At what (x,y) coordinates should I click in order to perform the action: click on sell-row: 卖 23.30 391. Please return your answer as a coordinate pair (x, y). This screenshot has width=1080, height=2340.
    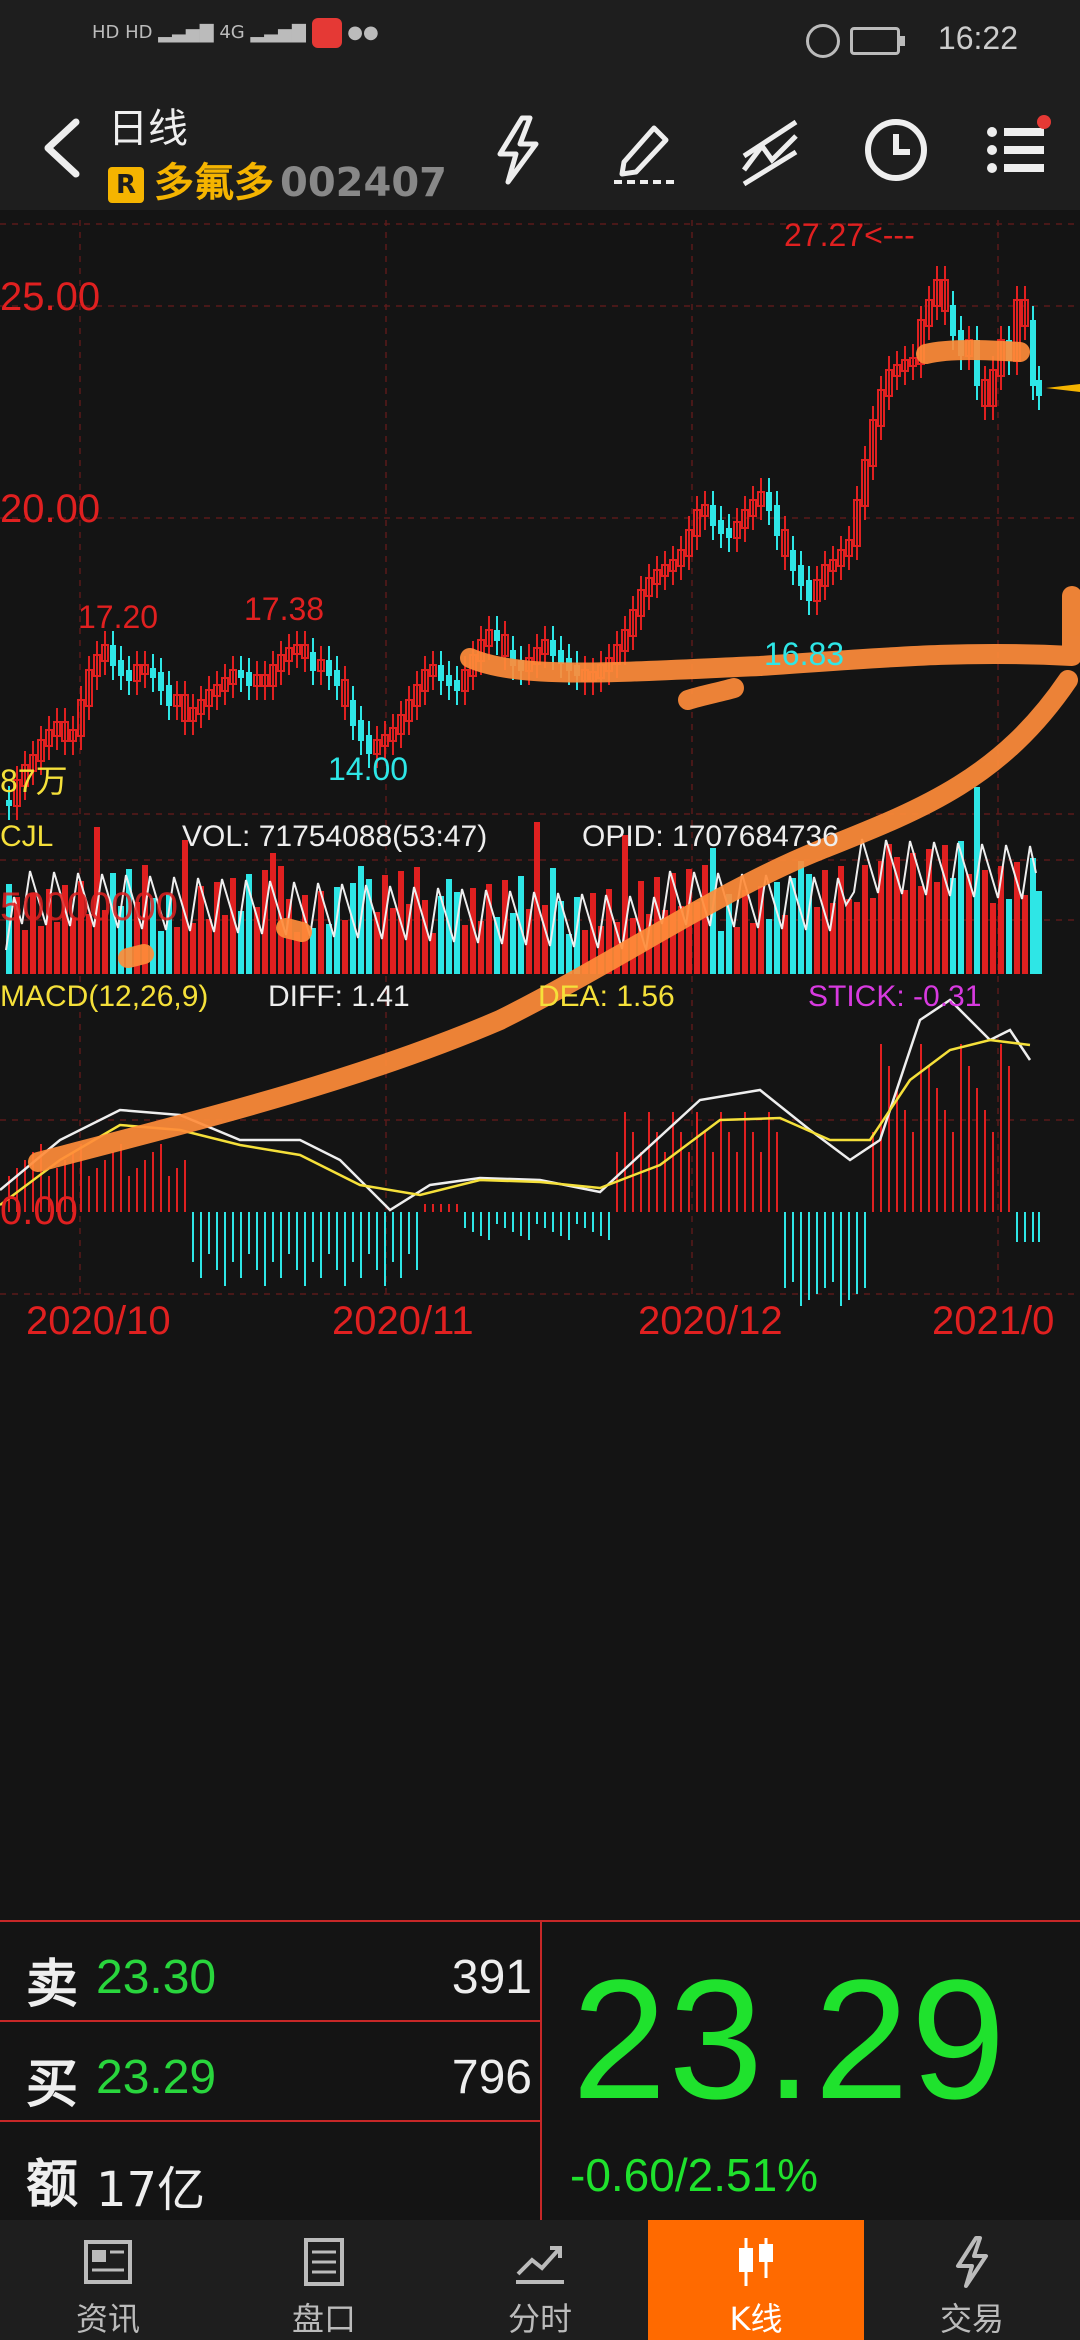
    Looking at the image, I should click on (270, 1972).